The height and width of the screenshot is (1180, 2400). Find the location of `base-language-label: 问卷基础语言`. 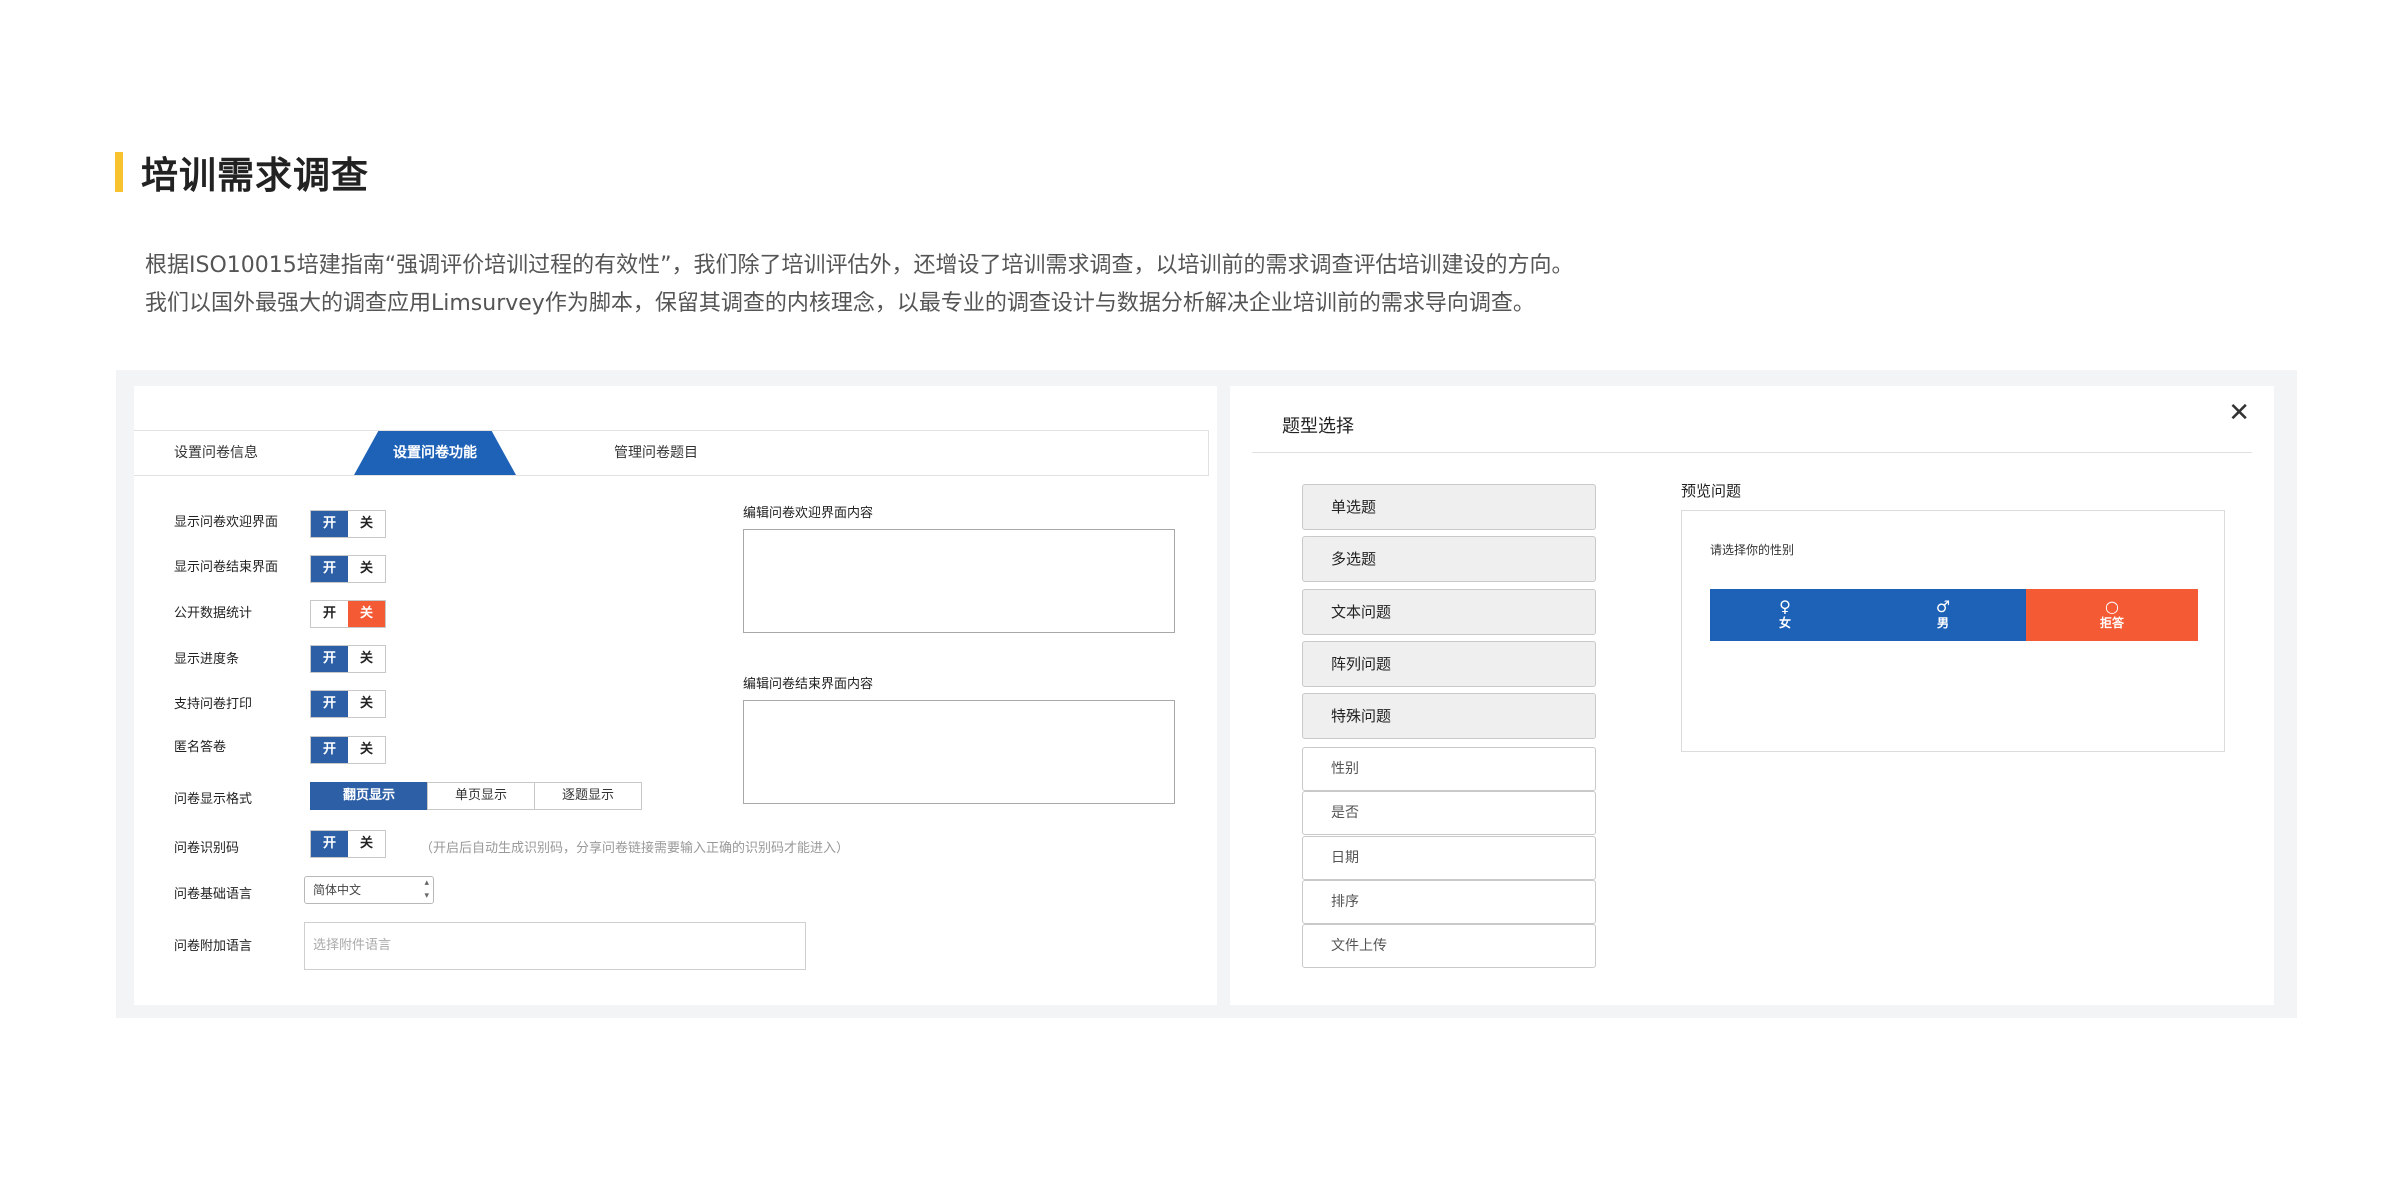

base-language-label: 问卷基础语言 is located at coordinates (213, 894).